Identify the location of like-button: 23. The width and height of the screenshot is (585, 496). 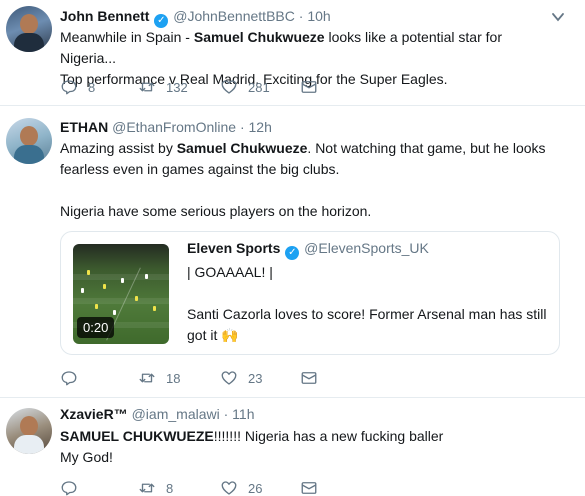
(241, 378).